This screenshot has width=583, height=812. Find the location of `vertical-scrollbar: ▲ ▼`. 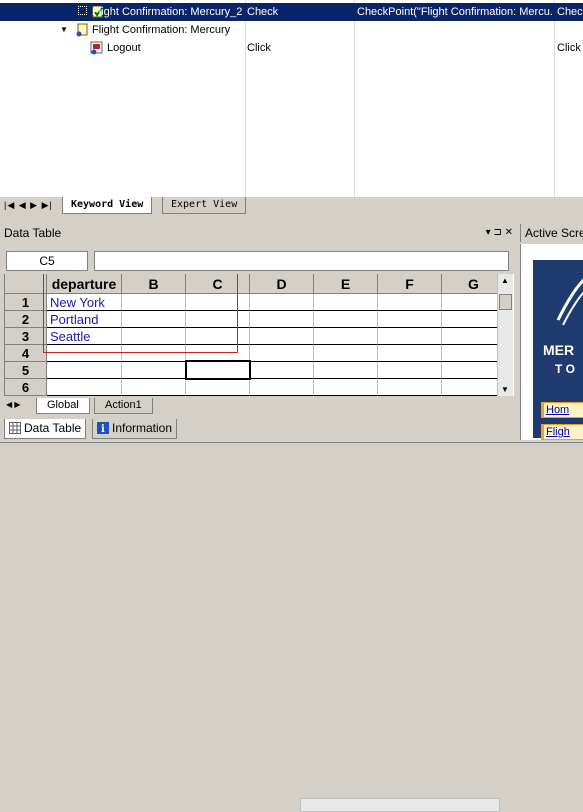

vertical-scrollbar: ▲ ▼ is located at coordinates (505, 335).